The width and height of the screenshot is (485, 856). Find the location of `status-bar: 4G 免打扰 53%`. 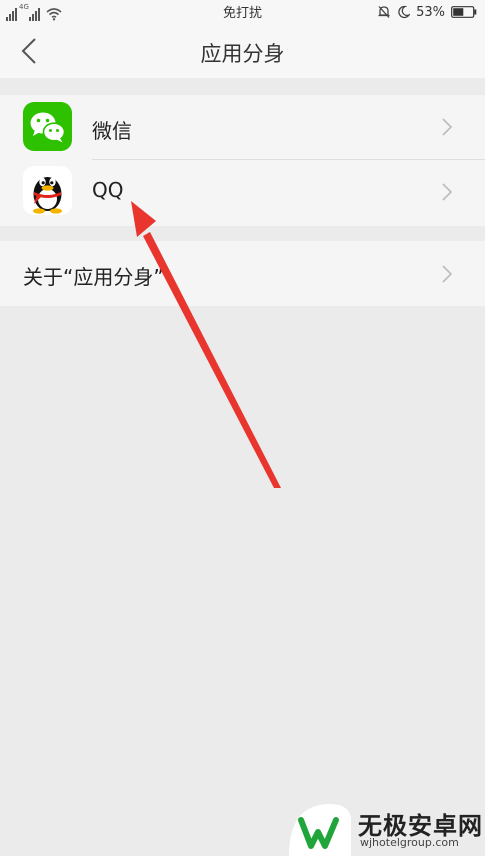

status-bar: 4G 免打扰 53% is located at coordinates (242, 12).